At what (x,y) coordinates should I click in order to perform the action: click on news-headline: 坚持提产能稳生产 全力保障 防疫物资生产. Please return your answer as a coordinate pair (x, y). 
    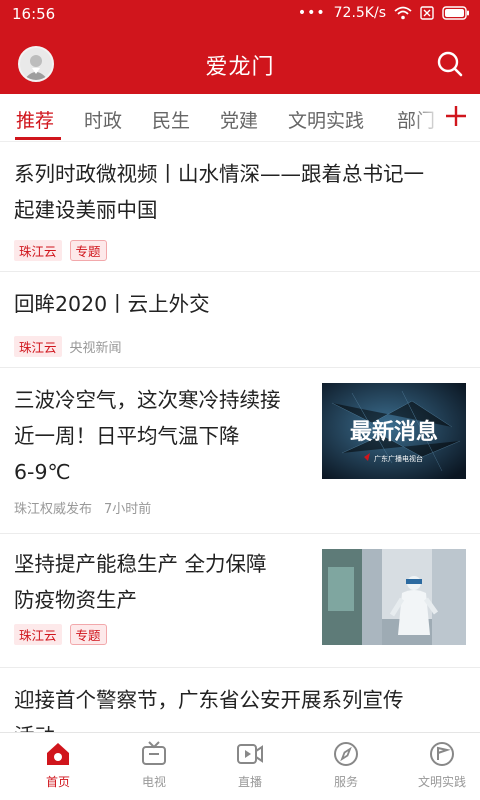
    Looking at the image, I should click on (164, 582).